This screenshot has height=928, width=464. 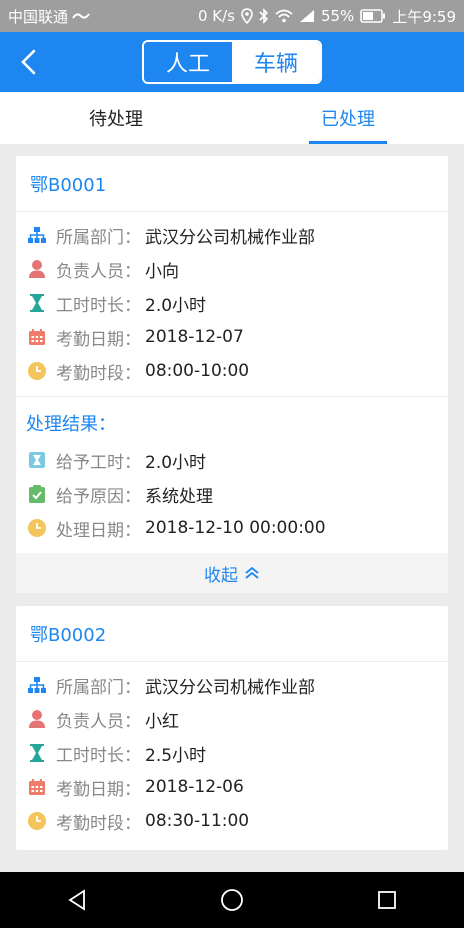 I want to click on row-label: 给予工时：, so click(x=98, y=462).